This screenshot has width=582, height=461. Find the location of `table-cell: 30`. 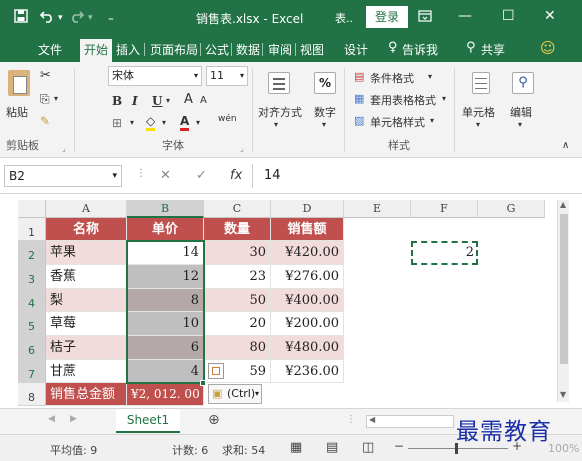

table-cell: 30 is located at coordinates (237, 253).